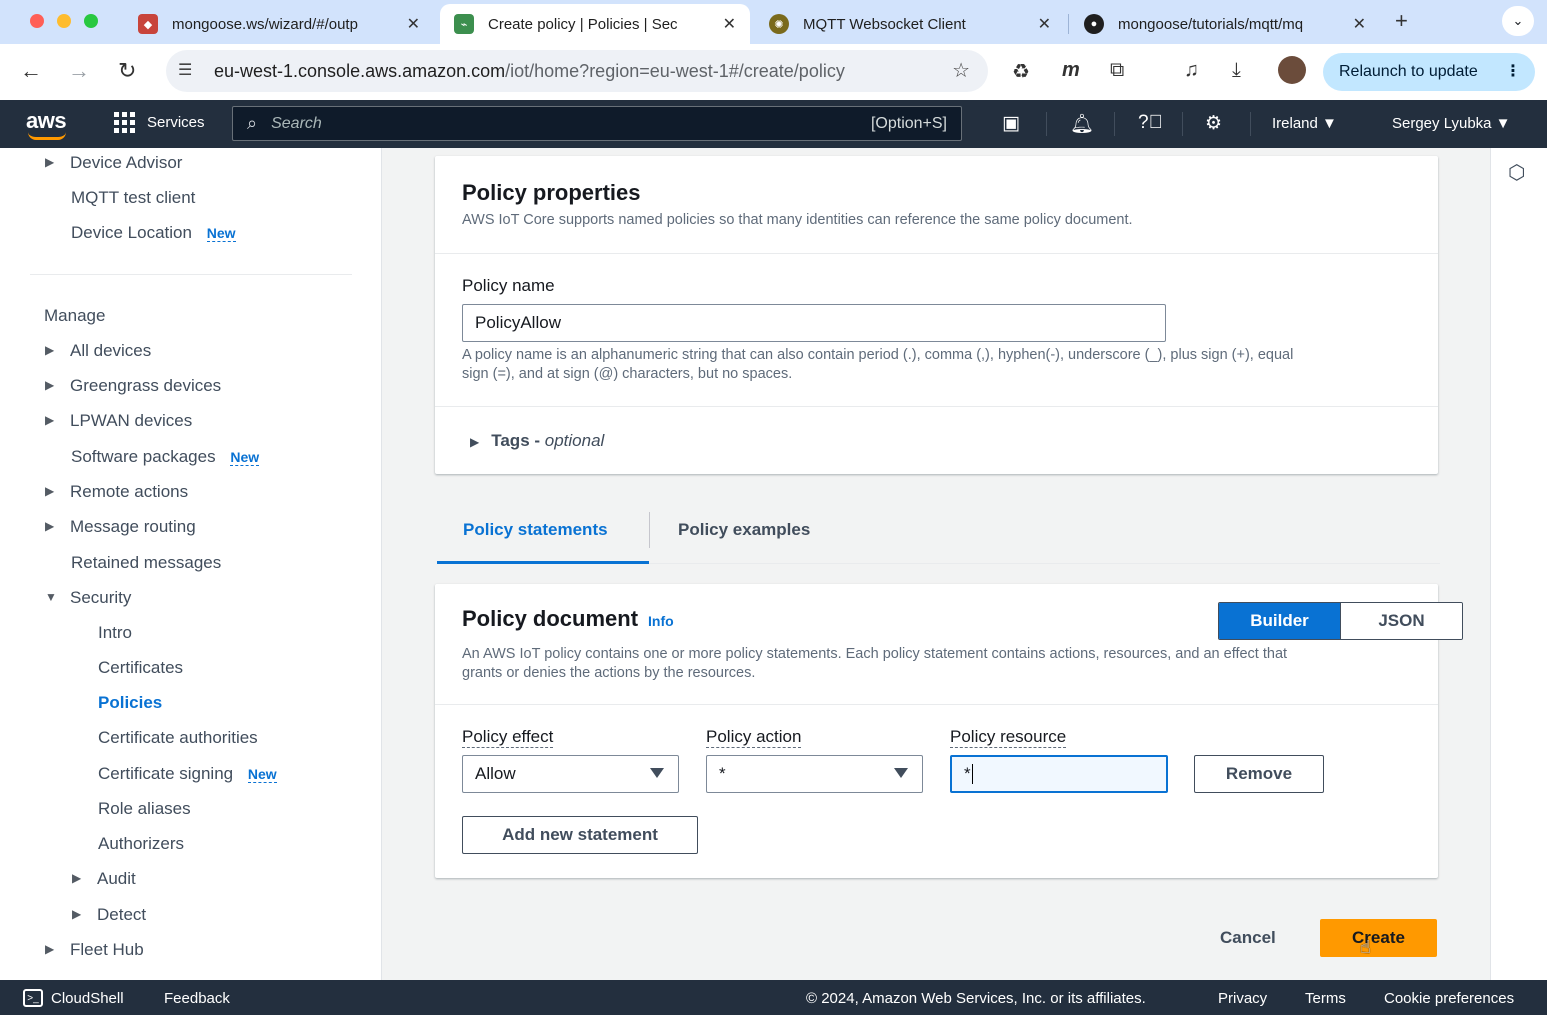 This screenshot has height=1015, width=1547. What do you see at coordinates (779, 24) in the screenshot?
I see `mqtt-icon: ✺` at bounding box center [779, 24].